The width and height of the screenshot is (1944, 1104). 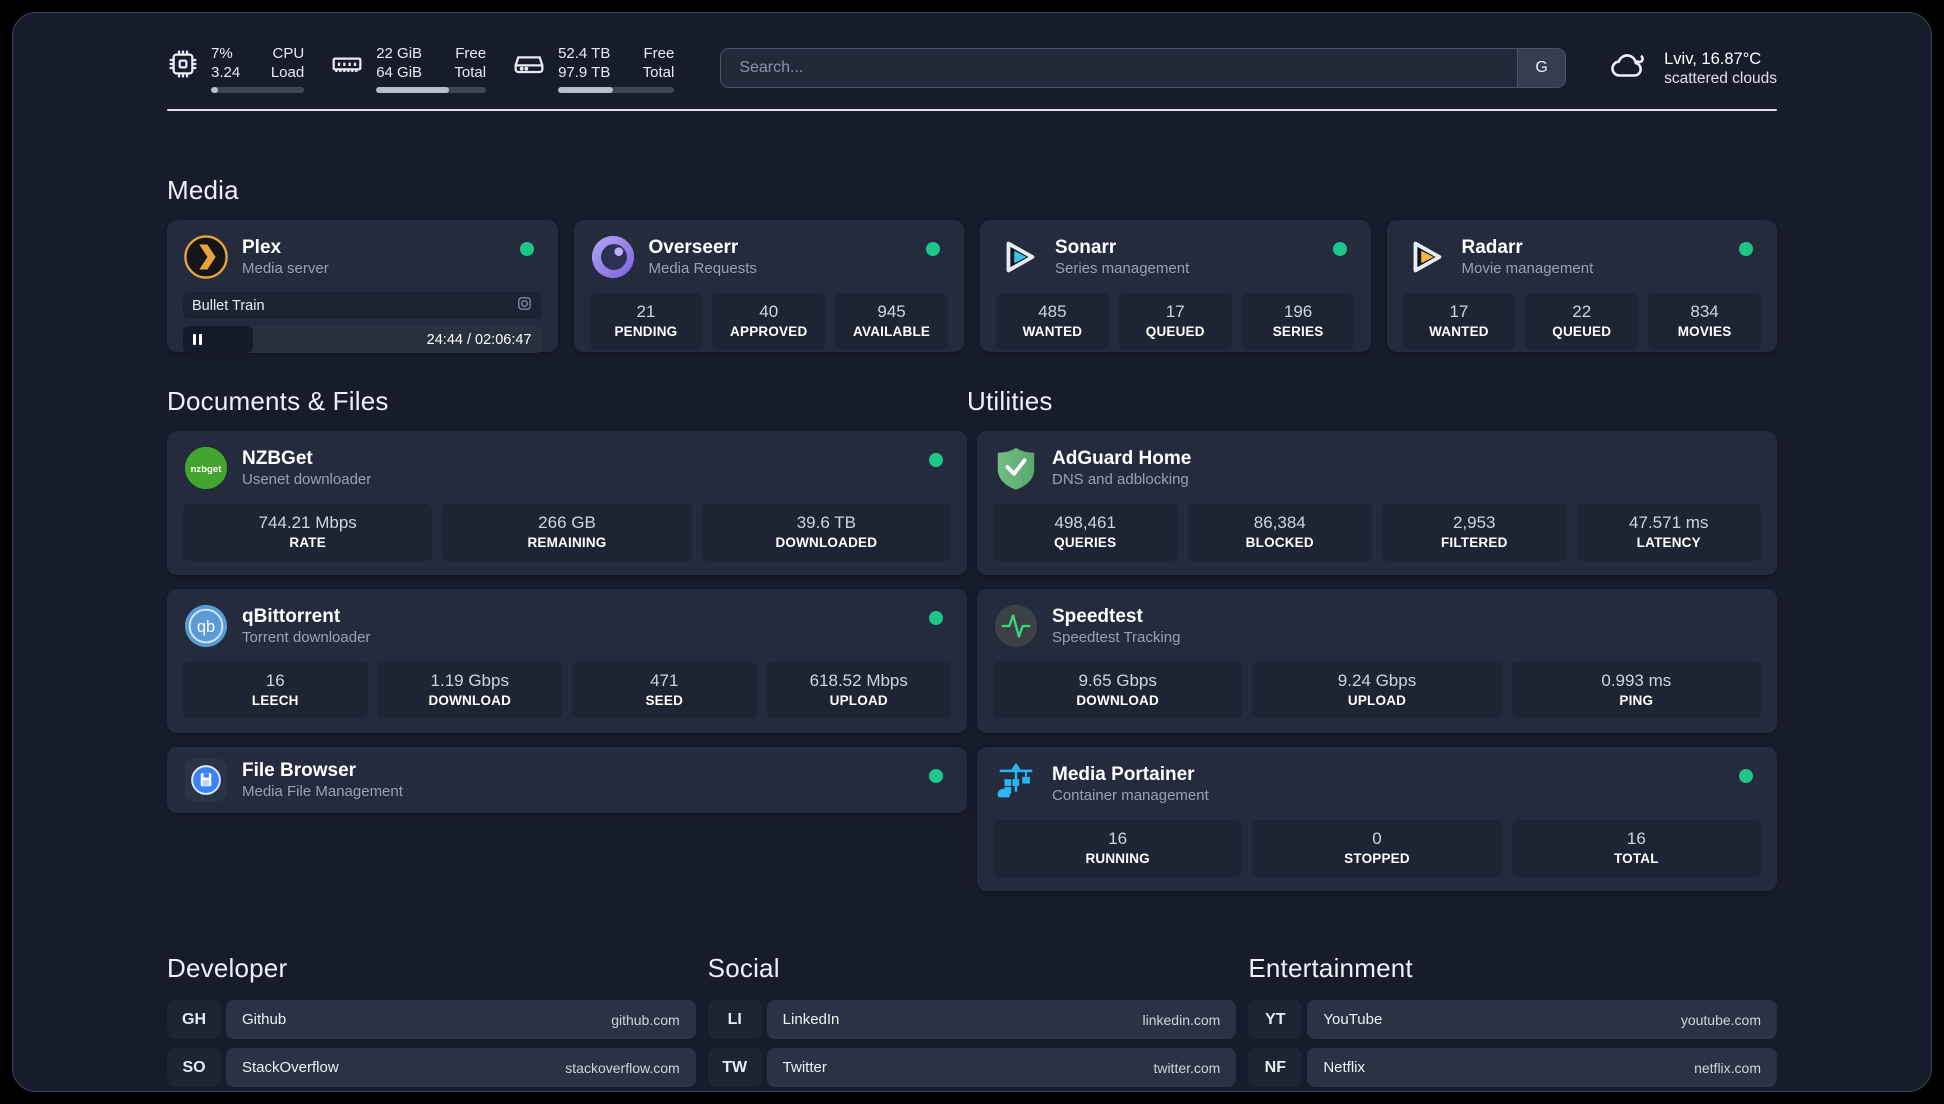 What do you see at coordinates (1120, 479) in the screenshot?
I see `app-subtitle: DNS and adblocking` at bounding box center [1120, 479].